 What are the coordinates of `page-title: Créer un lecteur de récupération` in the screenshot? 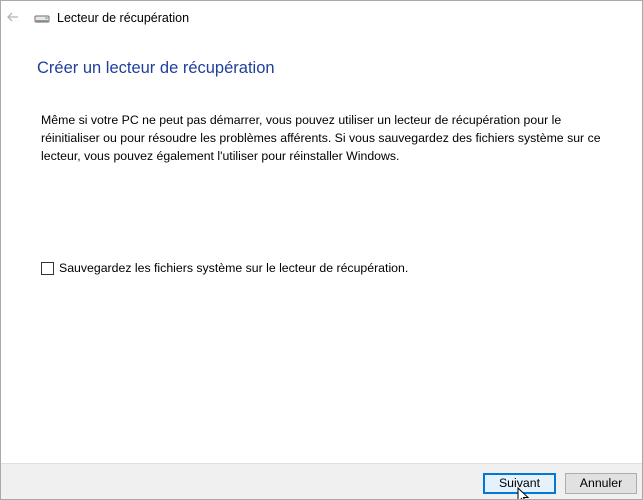 It's located at (156, 68).